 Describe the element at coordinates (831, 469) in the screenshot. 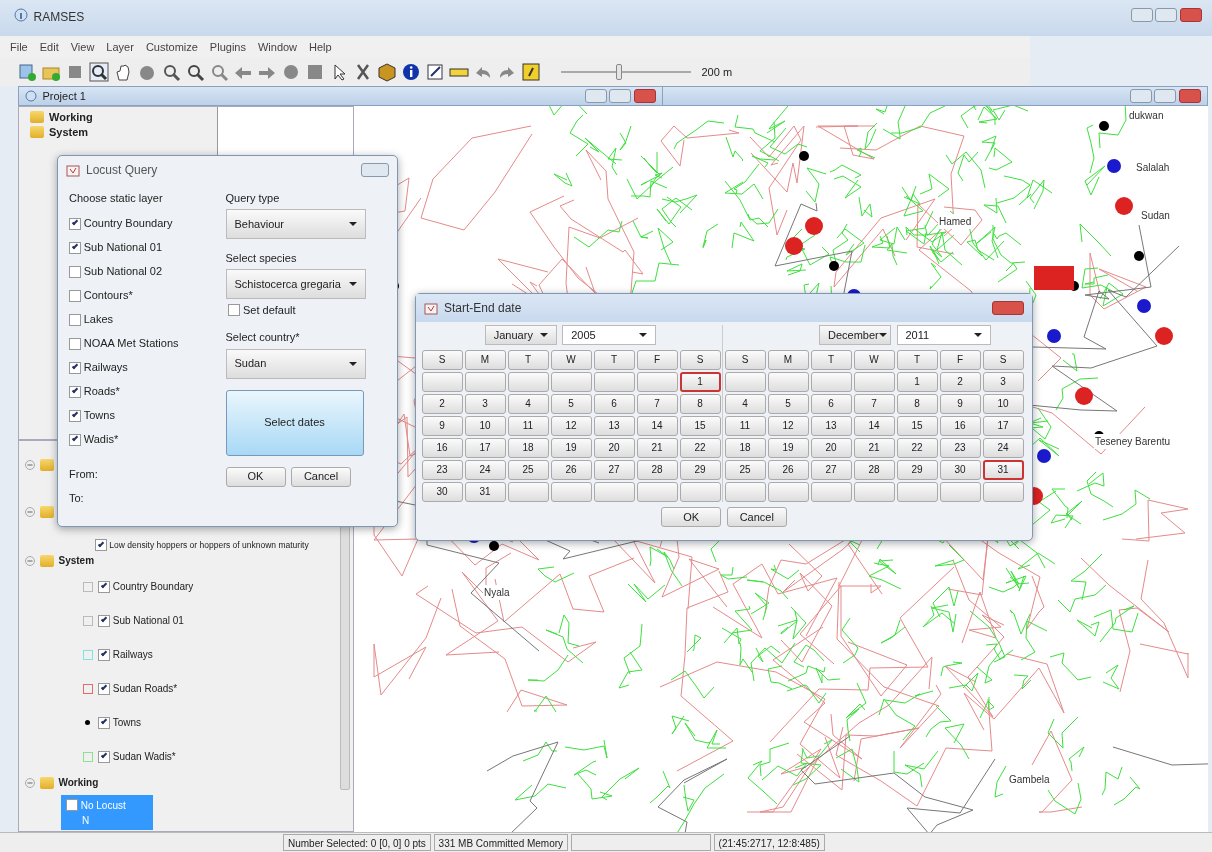

I see `day-button: 27` at that location.